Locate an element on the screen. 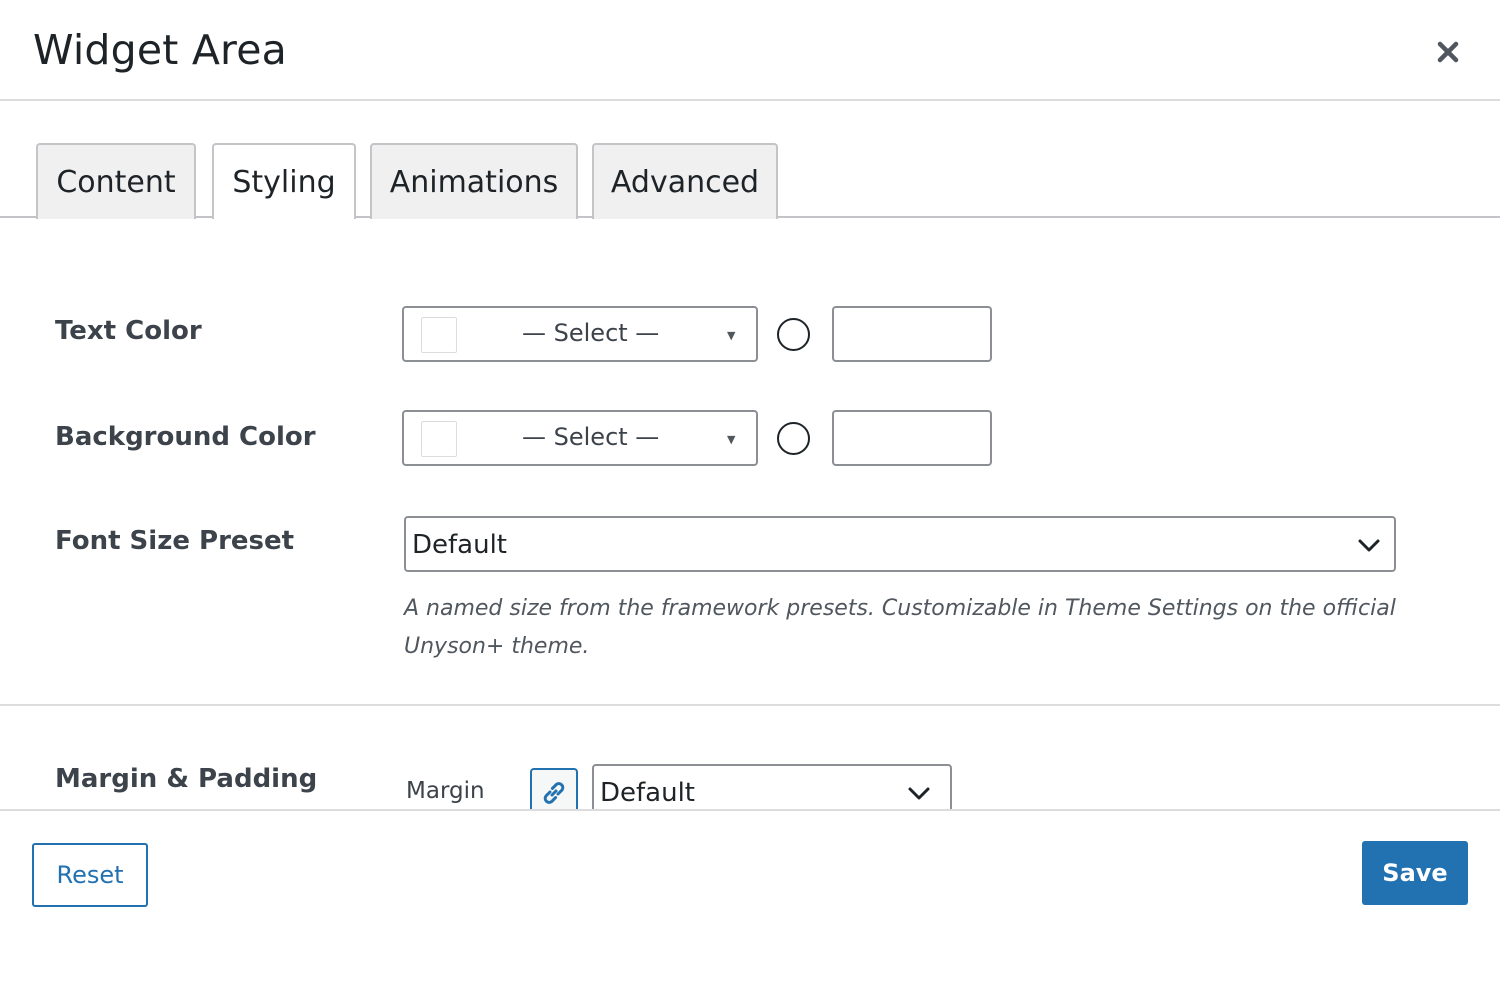 The image size is (1500, 1000). tab-styling: Styling is located at coordinates (284, 182).